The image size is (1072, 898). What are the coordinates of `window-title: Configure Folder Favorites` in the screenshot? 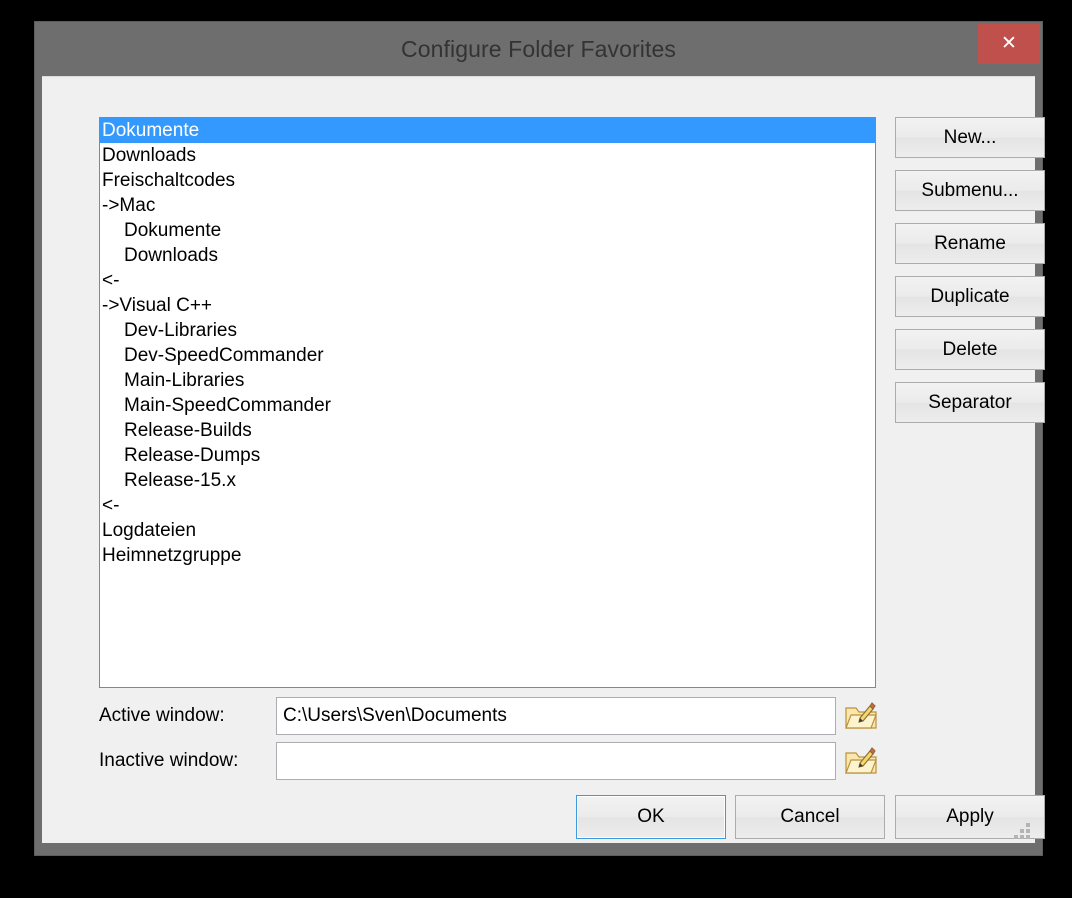 It's located at (538, 49).